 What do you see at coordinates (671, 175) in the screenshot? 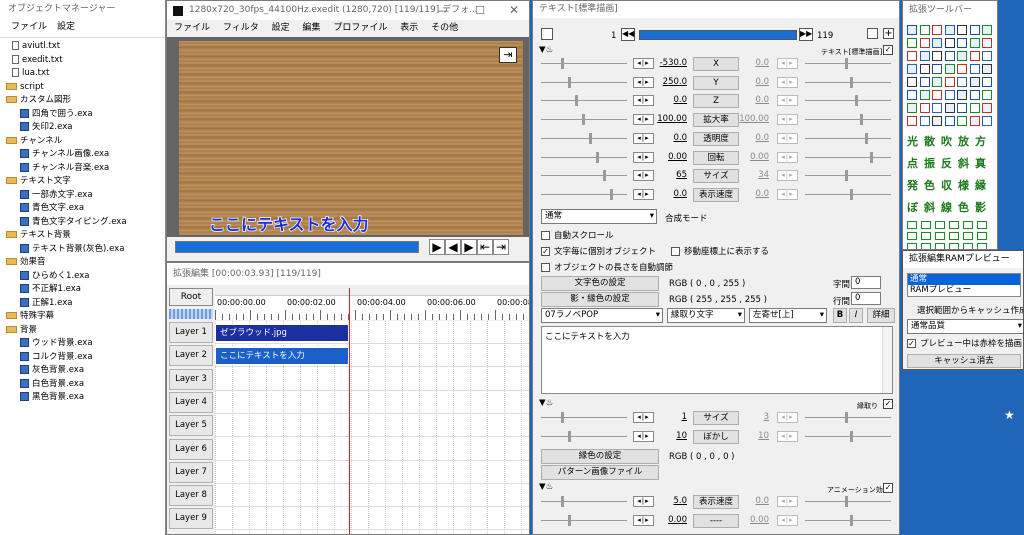
I see `start-value: 65` at bounding box center [671, 175].